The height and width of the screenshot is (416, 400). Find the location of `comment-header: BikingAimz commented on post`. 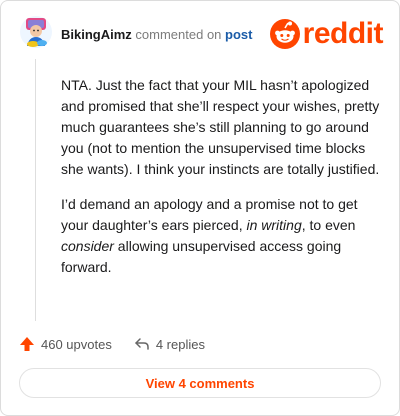

comment-header: BikingAimz commented on post is located at coordinates (157, 35).